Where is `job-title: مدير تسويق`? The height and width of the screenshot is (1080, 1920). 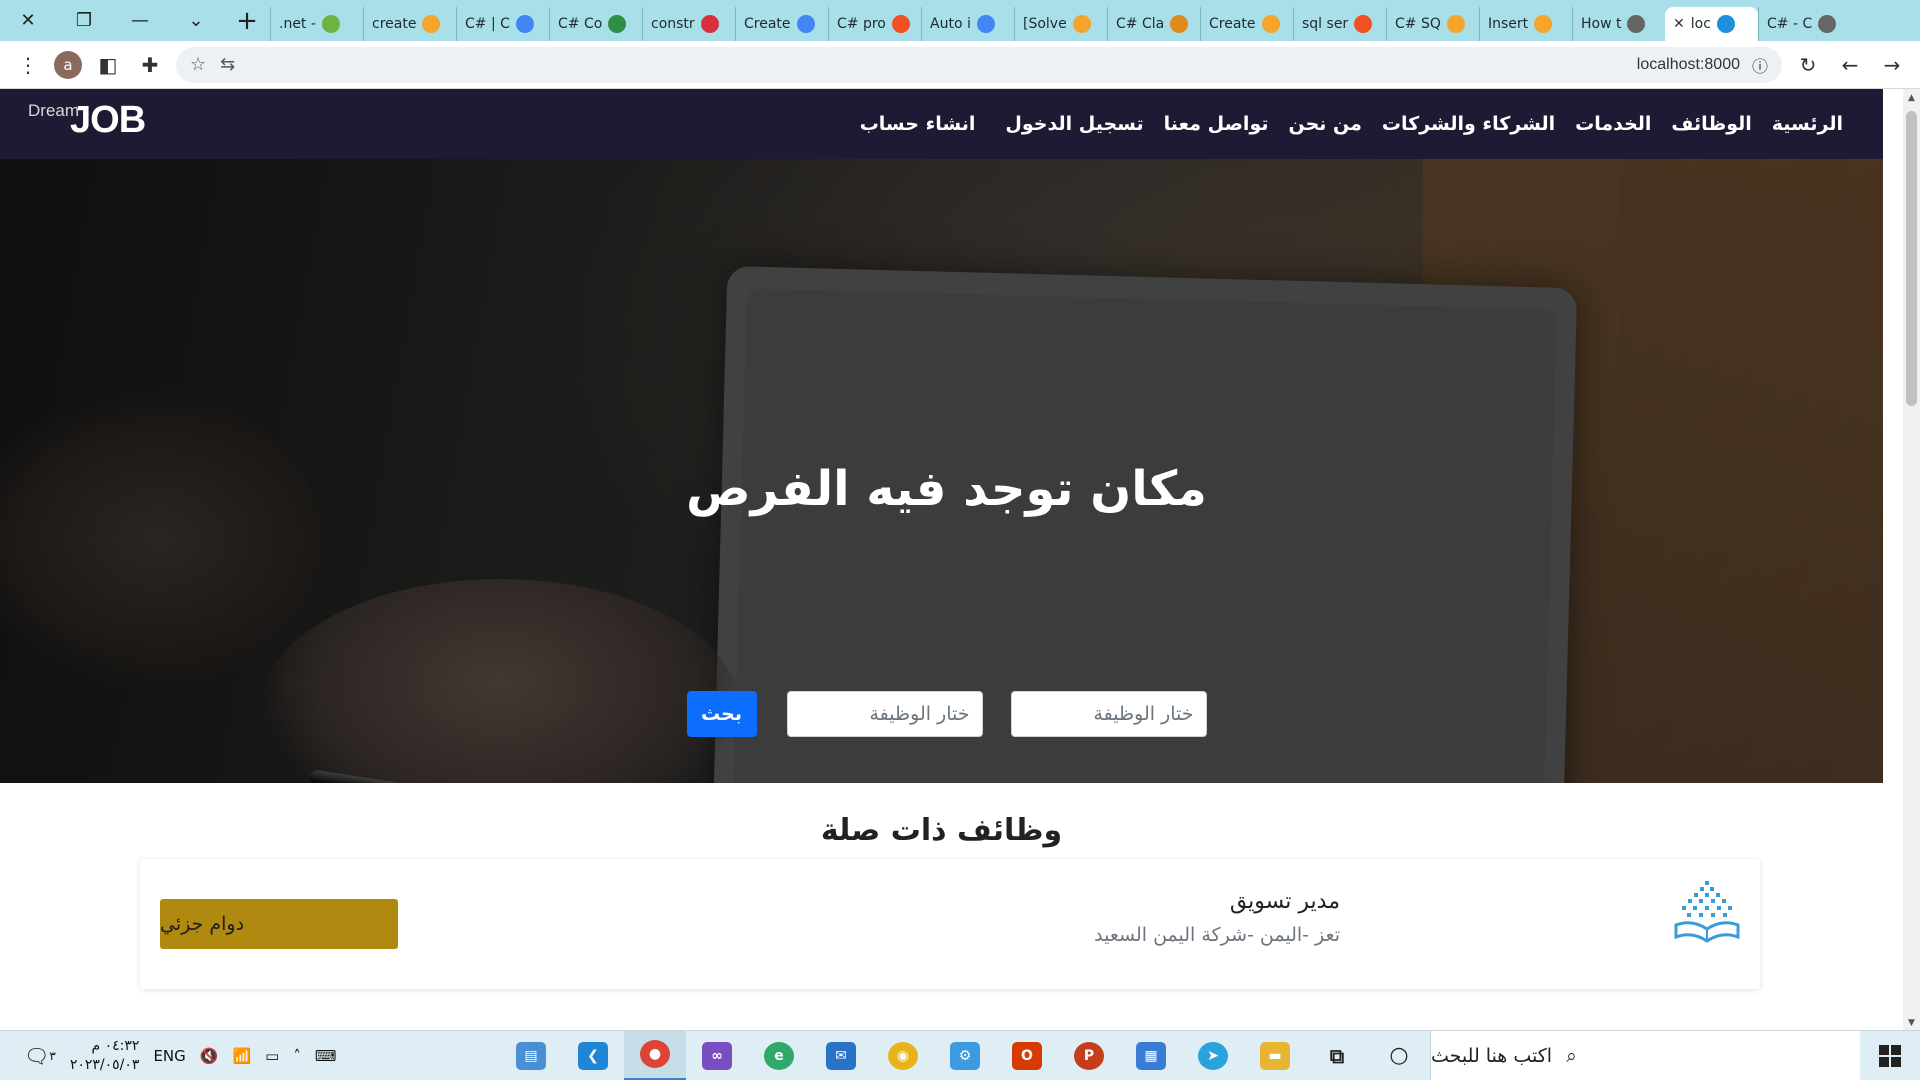 job-title: مدير تسويق is located at coordinates (1217, 901).